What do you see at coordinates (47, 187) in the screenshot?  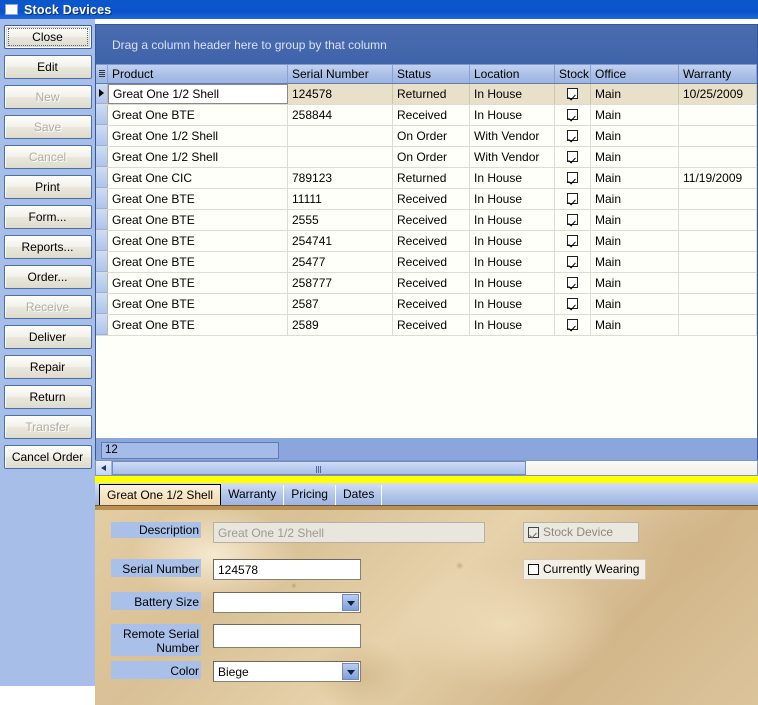 I see `sidebar-button-print: Print` at bounding box center [47, 187].